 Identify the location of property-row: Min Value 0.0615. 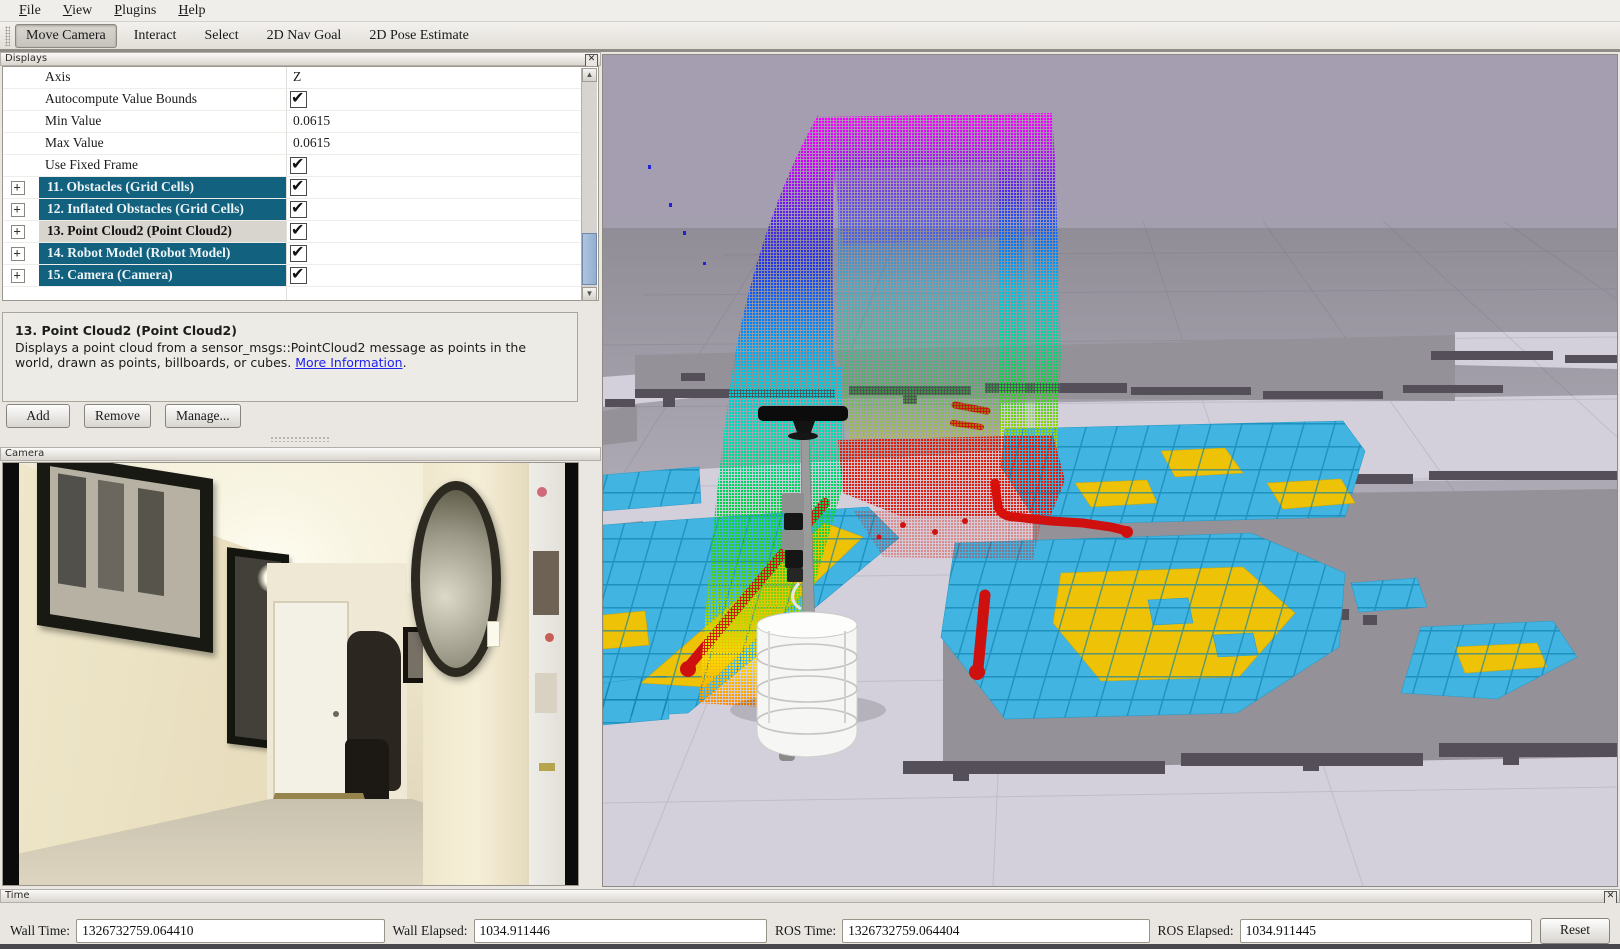
(300, 122).